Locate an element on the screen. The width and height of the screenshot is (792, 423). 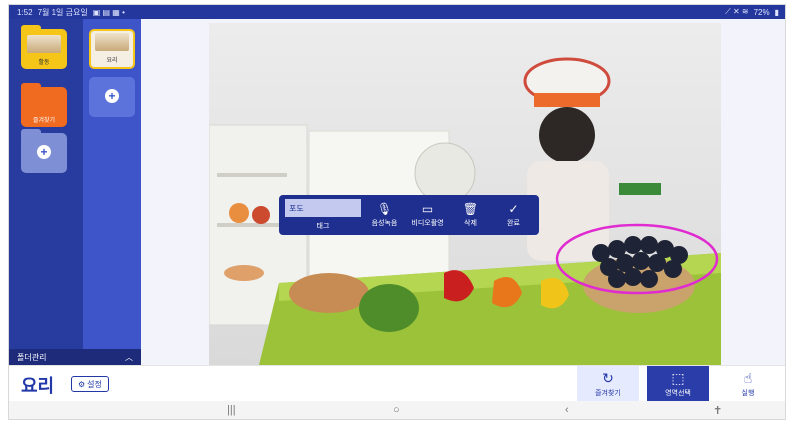
toy-scale is located at coordinates (640, 189).